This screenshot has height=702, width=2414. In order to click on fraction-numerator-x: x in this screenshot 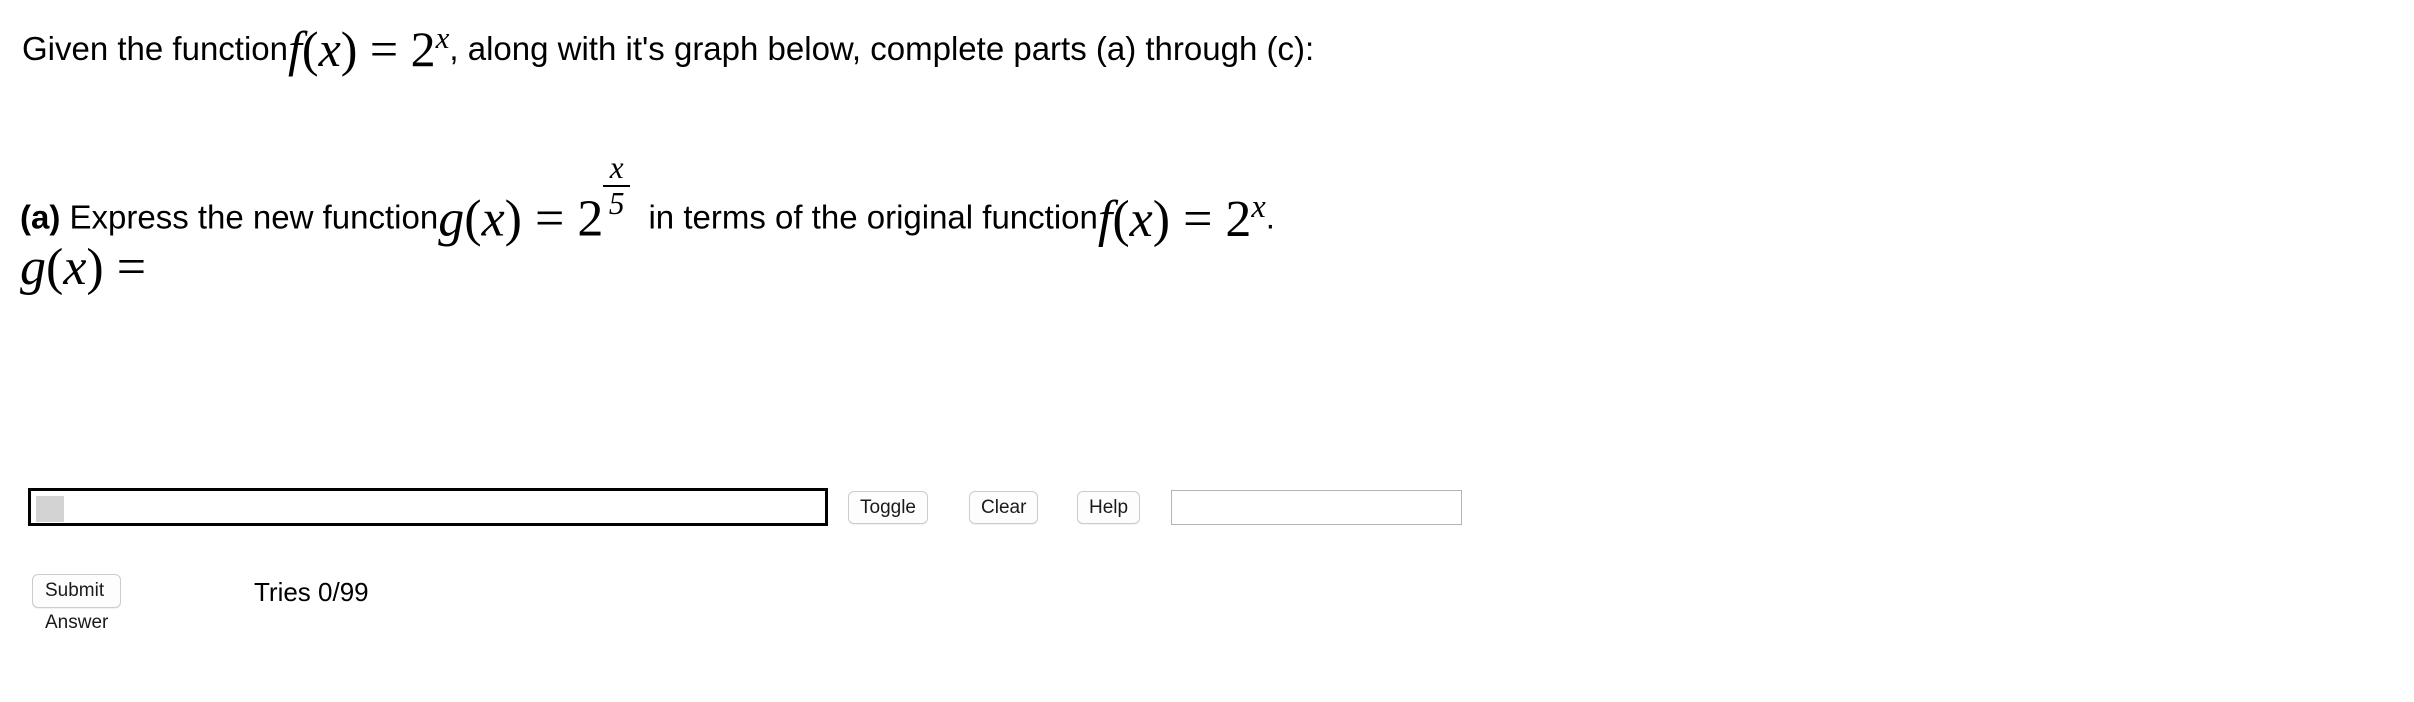, I will do `click(617, 169)`.